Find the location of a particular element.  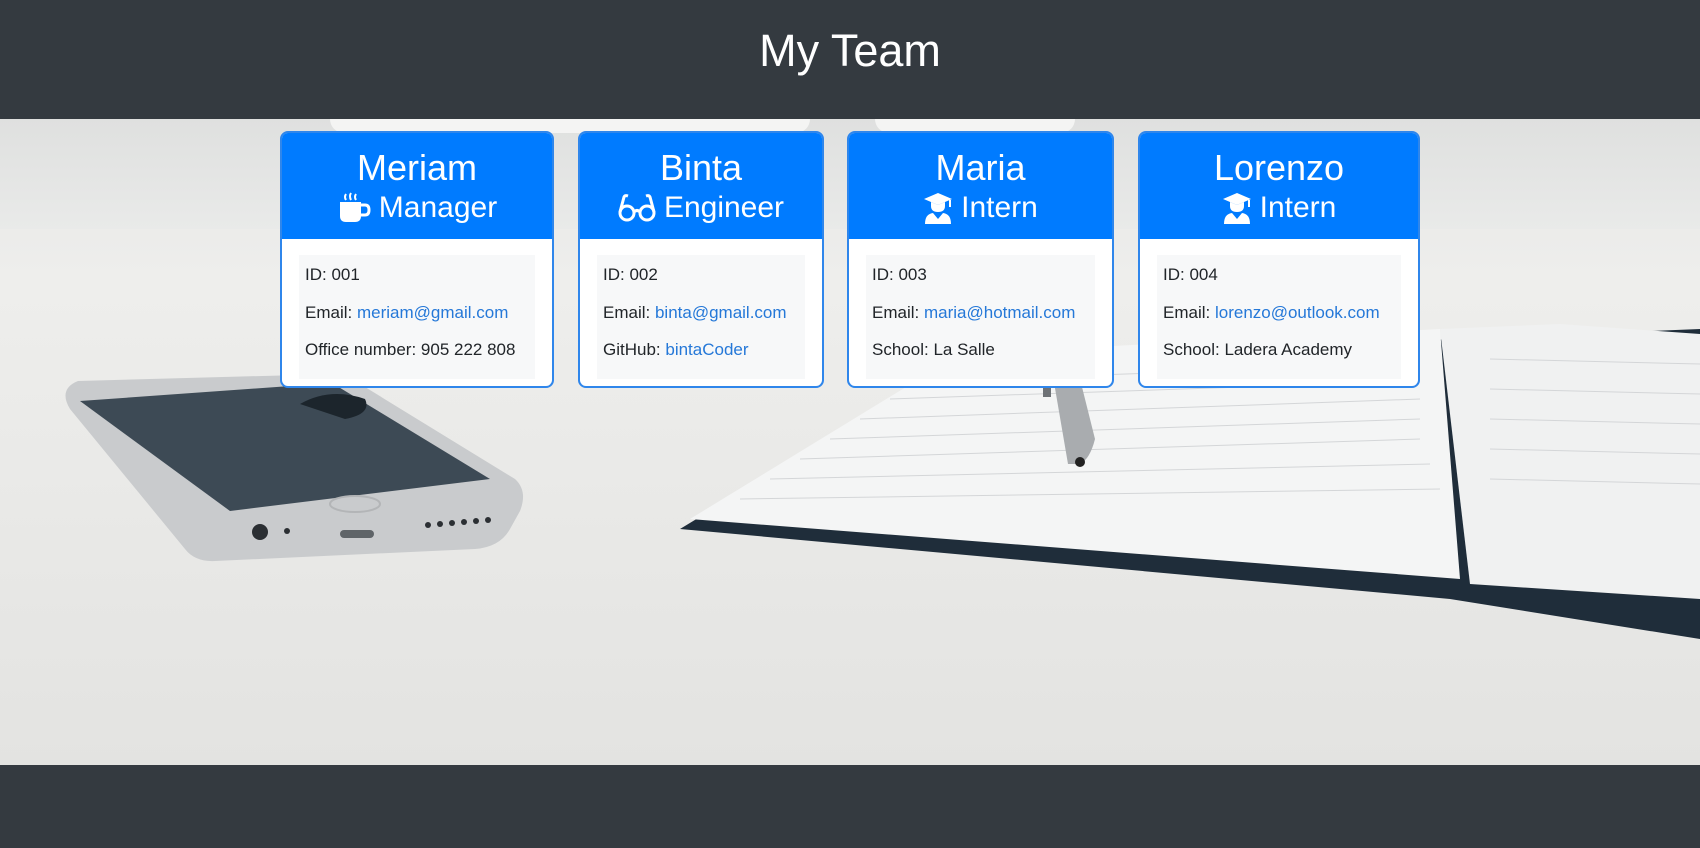

github-link: bintaCoder is located at coordinates (706, 349).